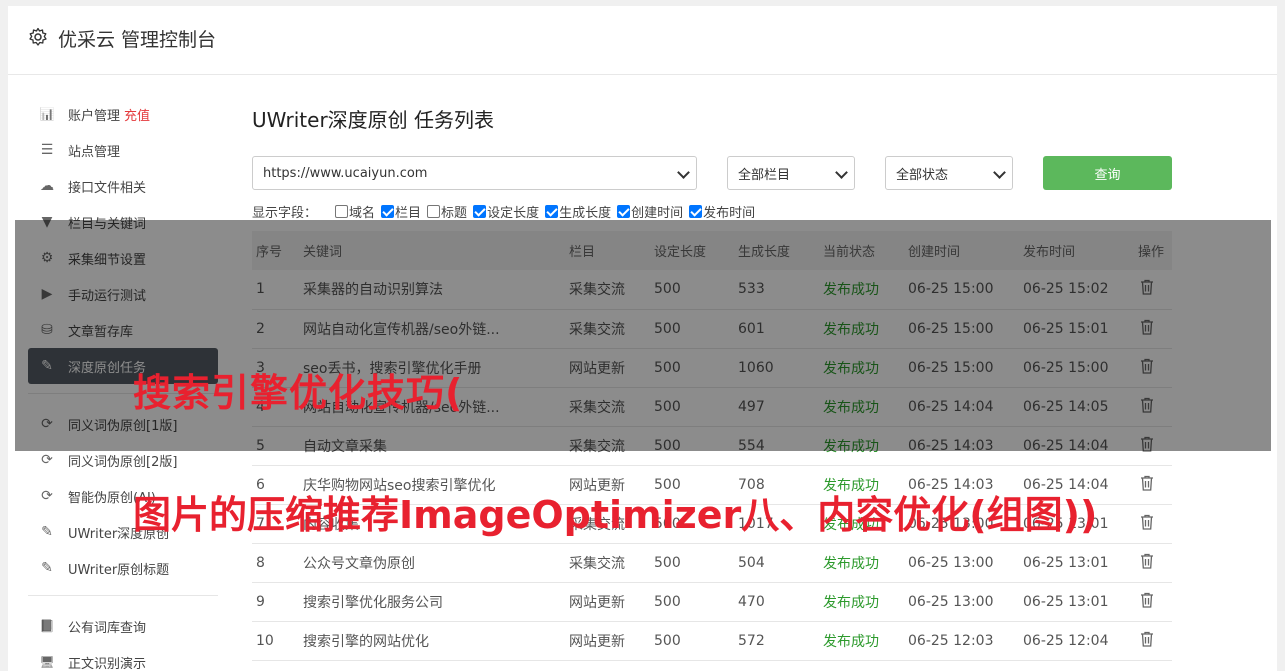 This screenshot has height=671, width=1285. Describe the element at coordinates (366, 641) in the screenshot. I see `table-cell: 搜索引擎的网站优化` at that location.